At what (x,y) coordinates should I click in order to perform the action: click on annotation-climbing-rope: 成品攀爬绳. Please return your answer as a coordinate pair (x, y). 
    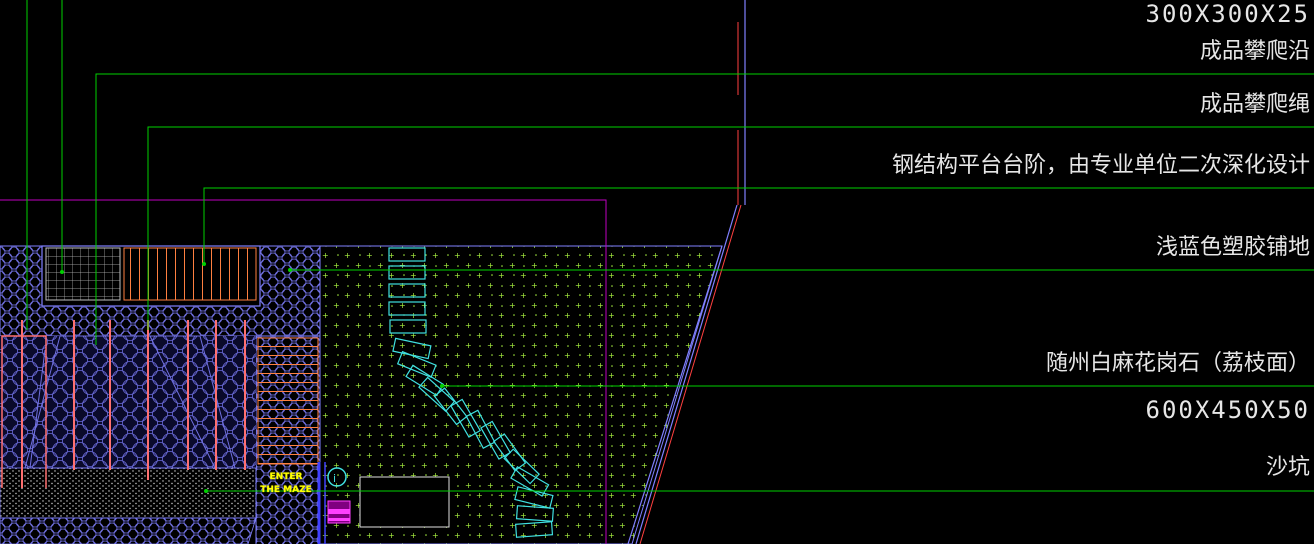
    Looking at the image, I should click on (1254, 104).